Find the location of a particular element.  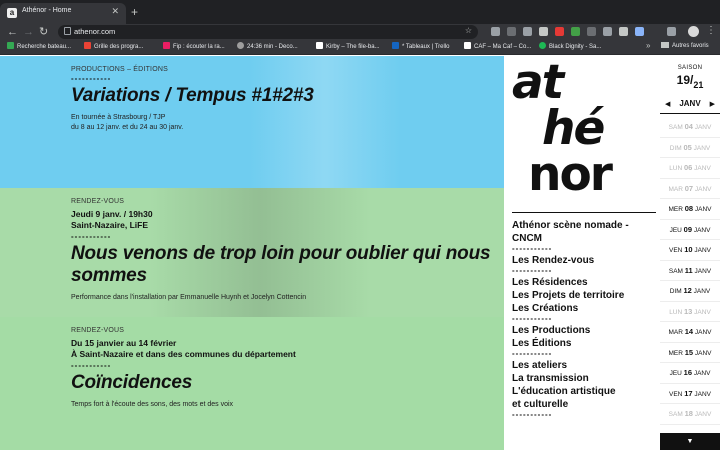

lock-icon is located at coordinates (67, 31).